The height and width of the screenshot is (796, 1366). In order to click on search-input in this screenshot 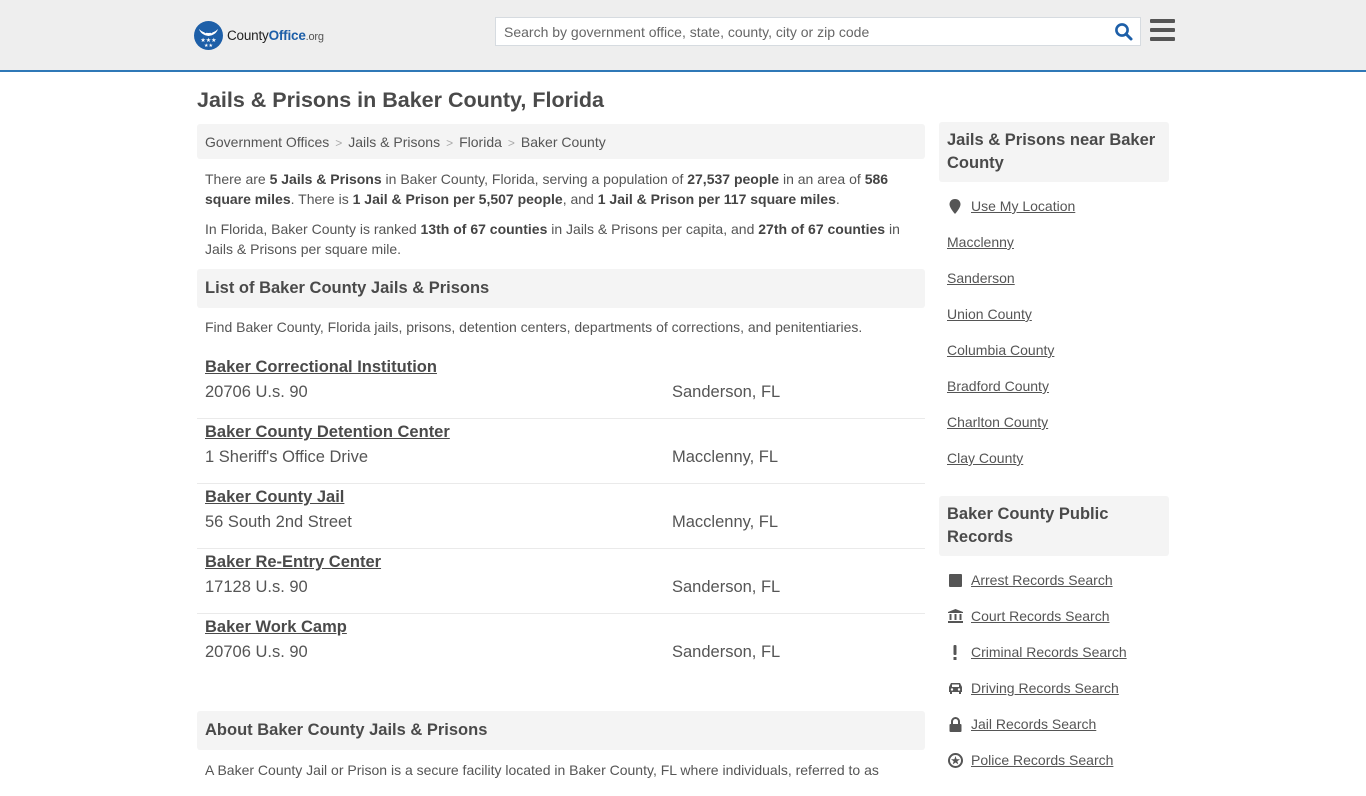, I will do `click(801, 31)`.